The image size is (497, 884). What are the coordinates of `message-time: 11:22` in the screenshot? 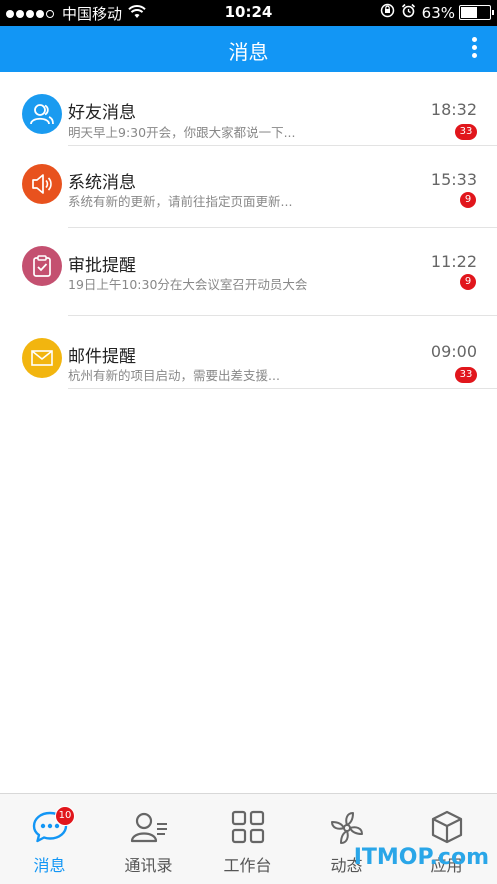 It's located at (453, 261).